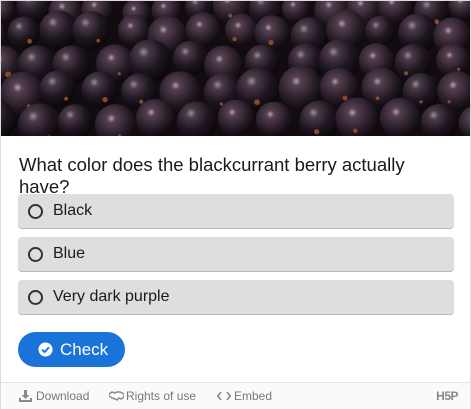 Image resolution: width=471 pixels, height=409 pixels. What do you see at coordinates (116, 396) in the screenshot?
I see `handshake-icon` at bounding box center [116, 396].